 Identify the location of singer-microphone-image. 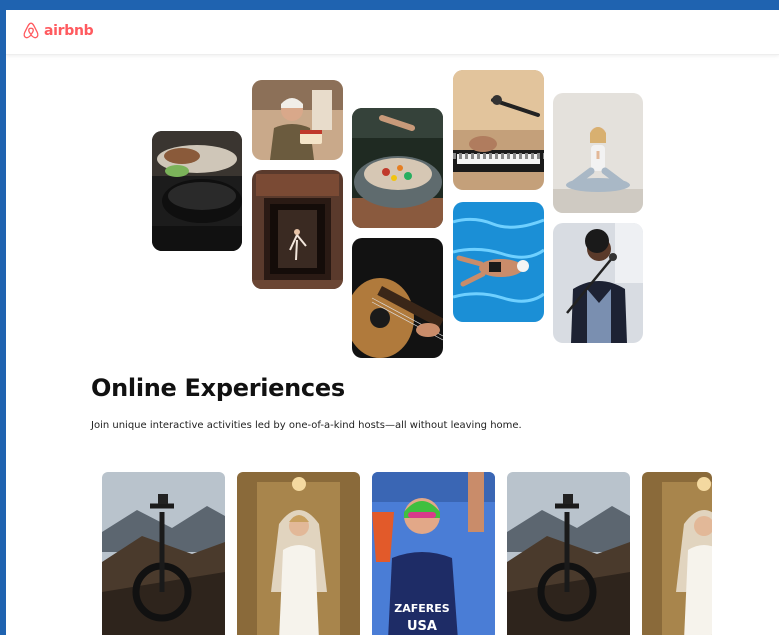
(598, 283).